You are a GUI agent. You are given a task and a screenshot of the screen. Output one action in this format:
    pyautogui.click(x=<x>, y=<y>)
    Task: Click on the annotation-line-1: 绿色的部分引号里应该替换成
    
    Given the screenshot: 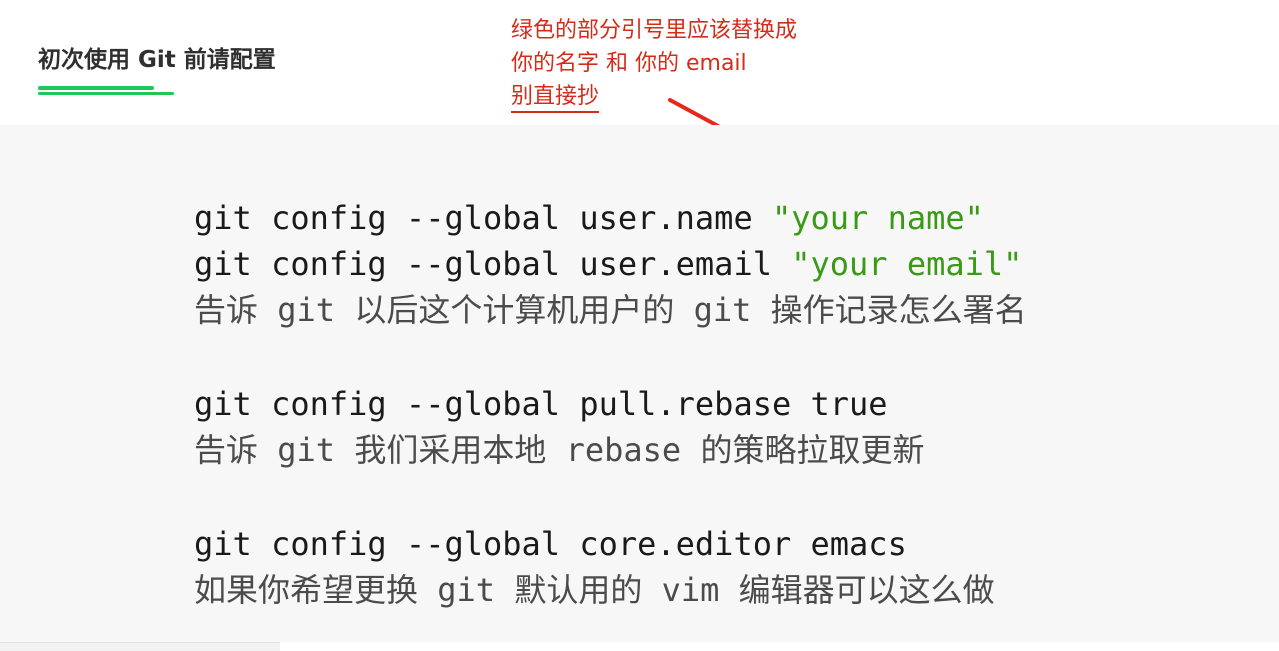 What is the action you would take?
    pyautogui.click(x=654, y=30)
    